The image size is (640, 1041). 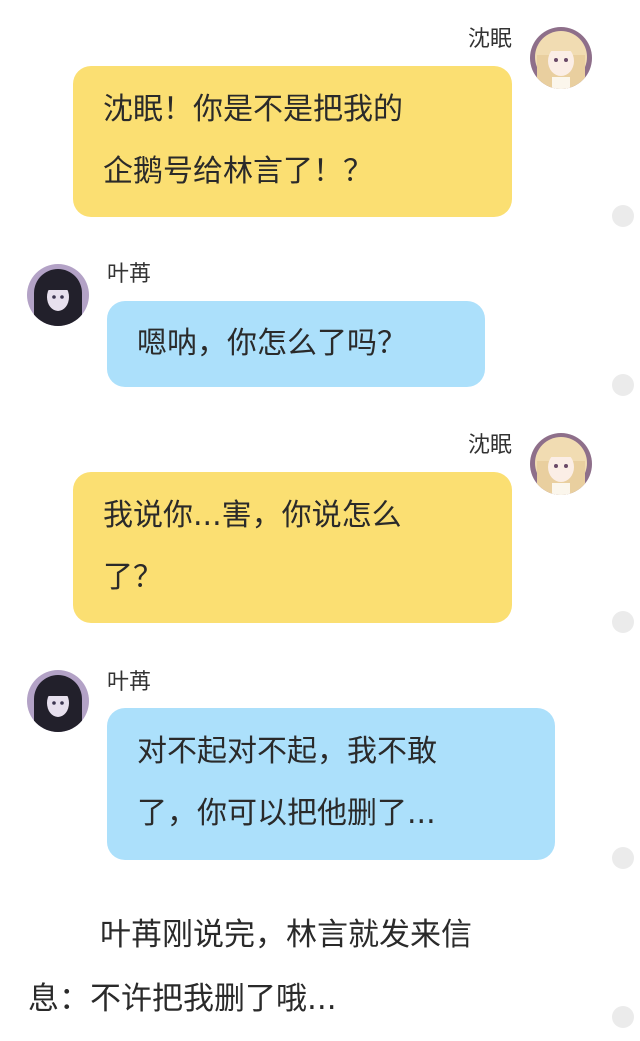 I want to click on message-line: 我说你...害，你说怎么, so click(x=252, y=515).